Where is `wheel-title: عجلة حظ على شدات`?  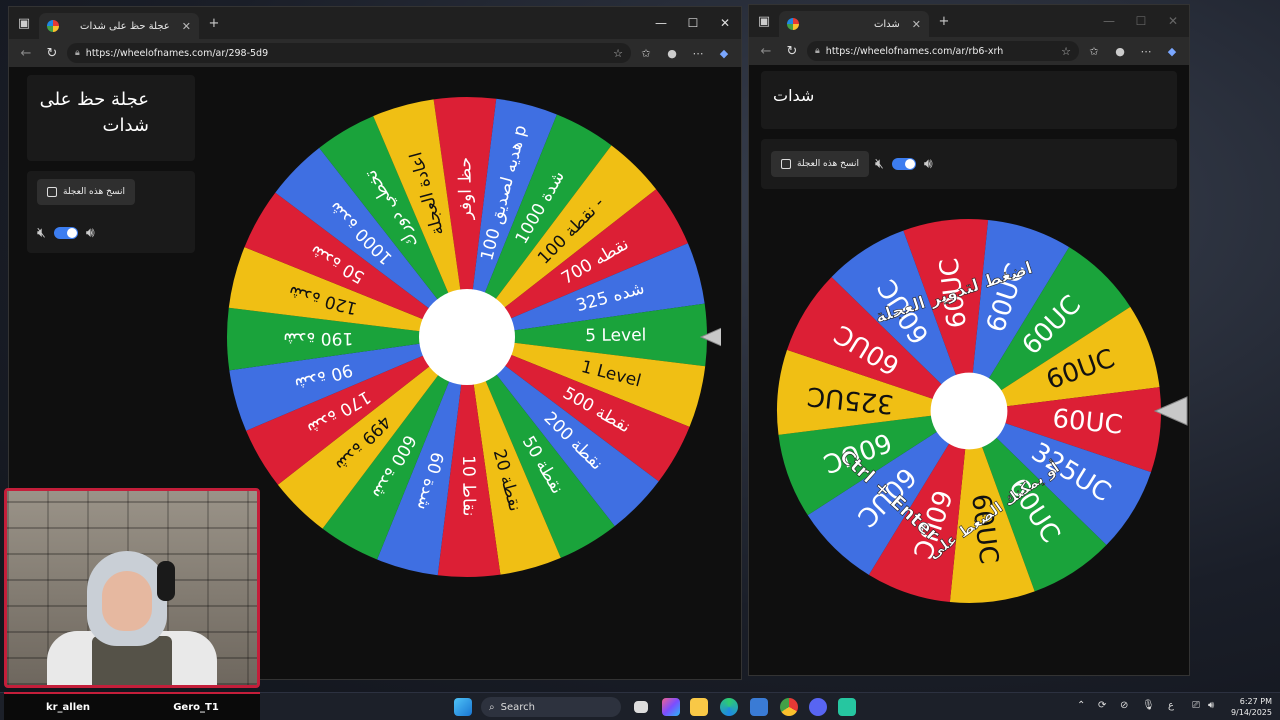 wheel-title: عجلة حظ على شدات is located at coordinates (94, 112).